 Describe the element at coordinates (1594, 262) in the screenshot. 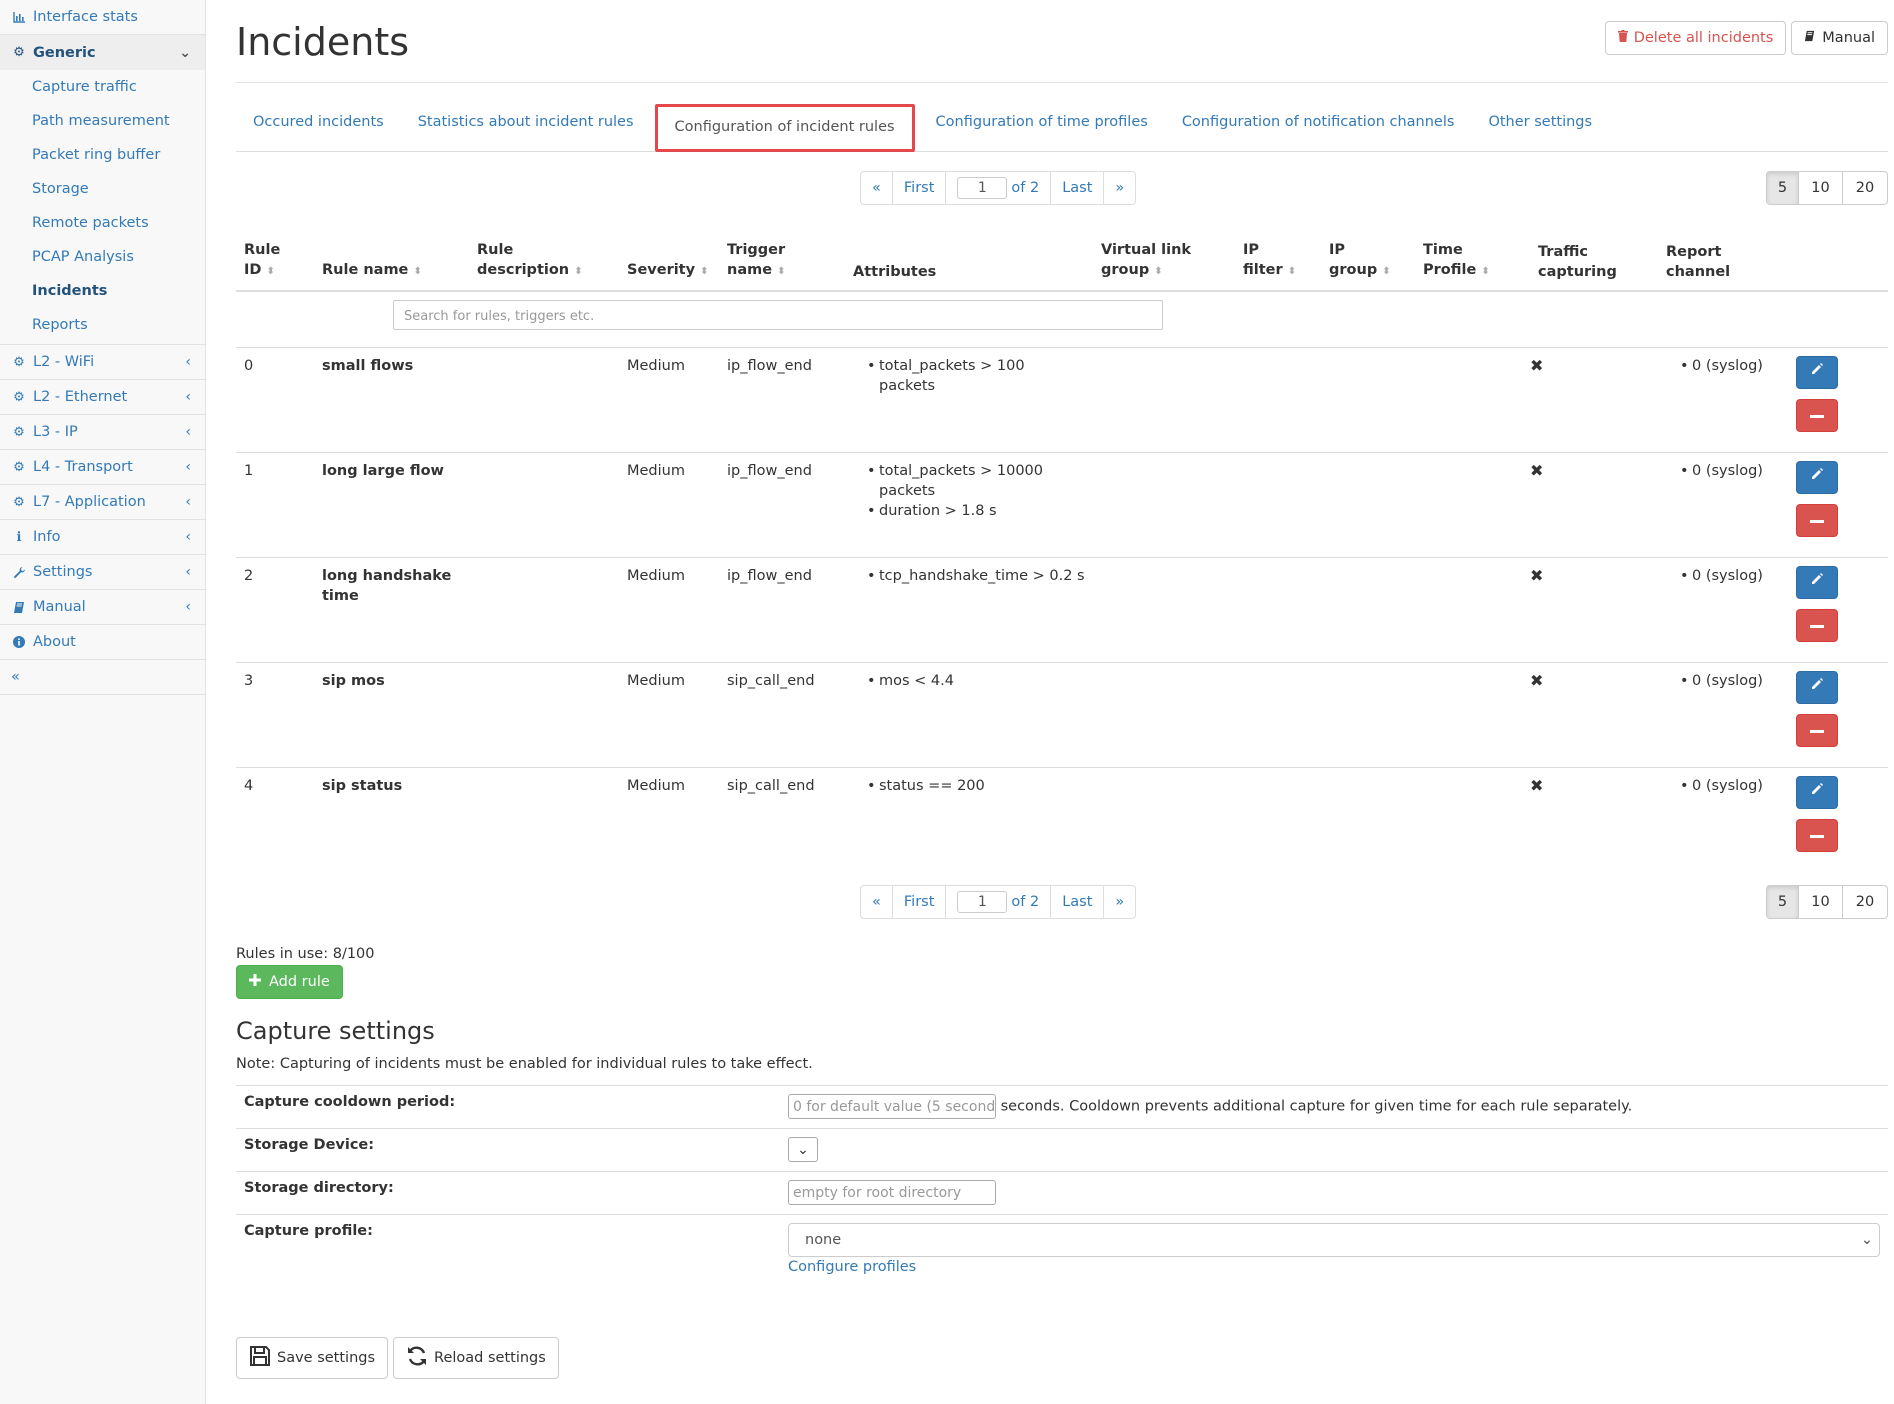

I see `col-traffic-capturing: Traffic capturing` at that location.